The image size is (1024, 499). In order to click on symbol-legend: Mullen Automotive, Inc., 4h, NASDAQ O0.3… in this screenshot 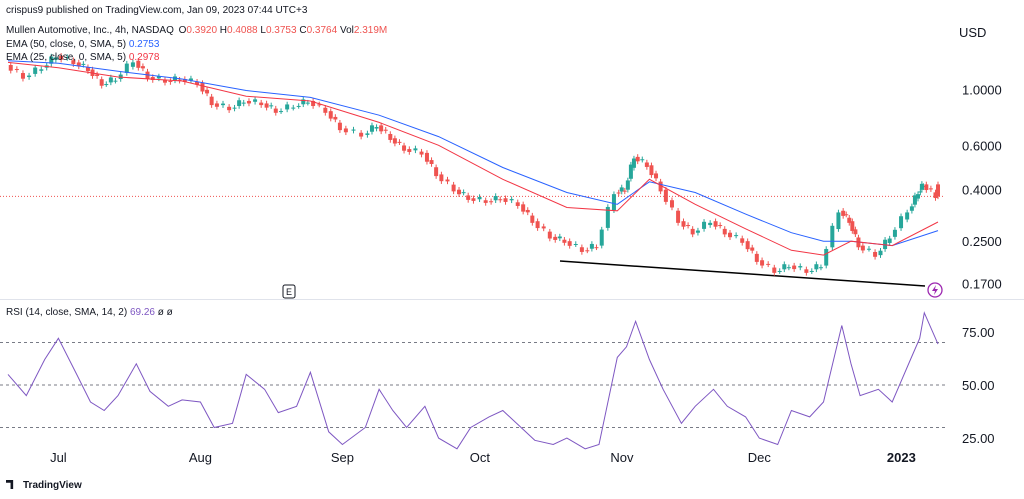, I will do `click(196, 30)`.